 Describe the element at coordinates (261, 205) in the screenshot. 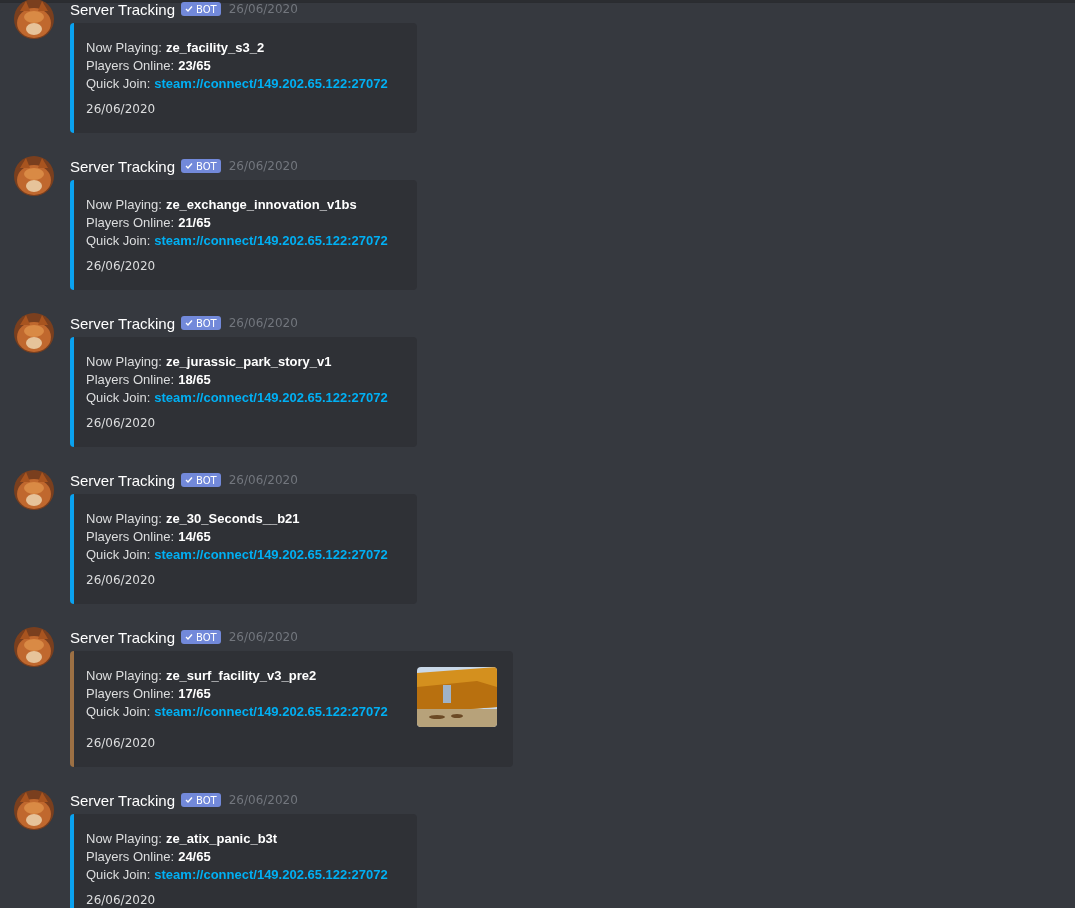

I see `field-value: ze_exchange_innovation_v1bs` at that location.